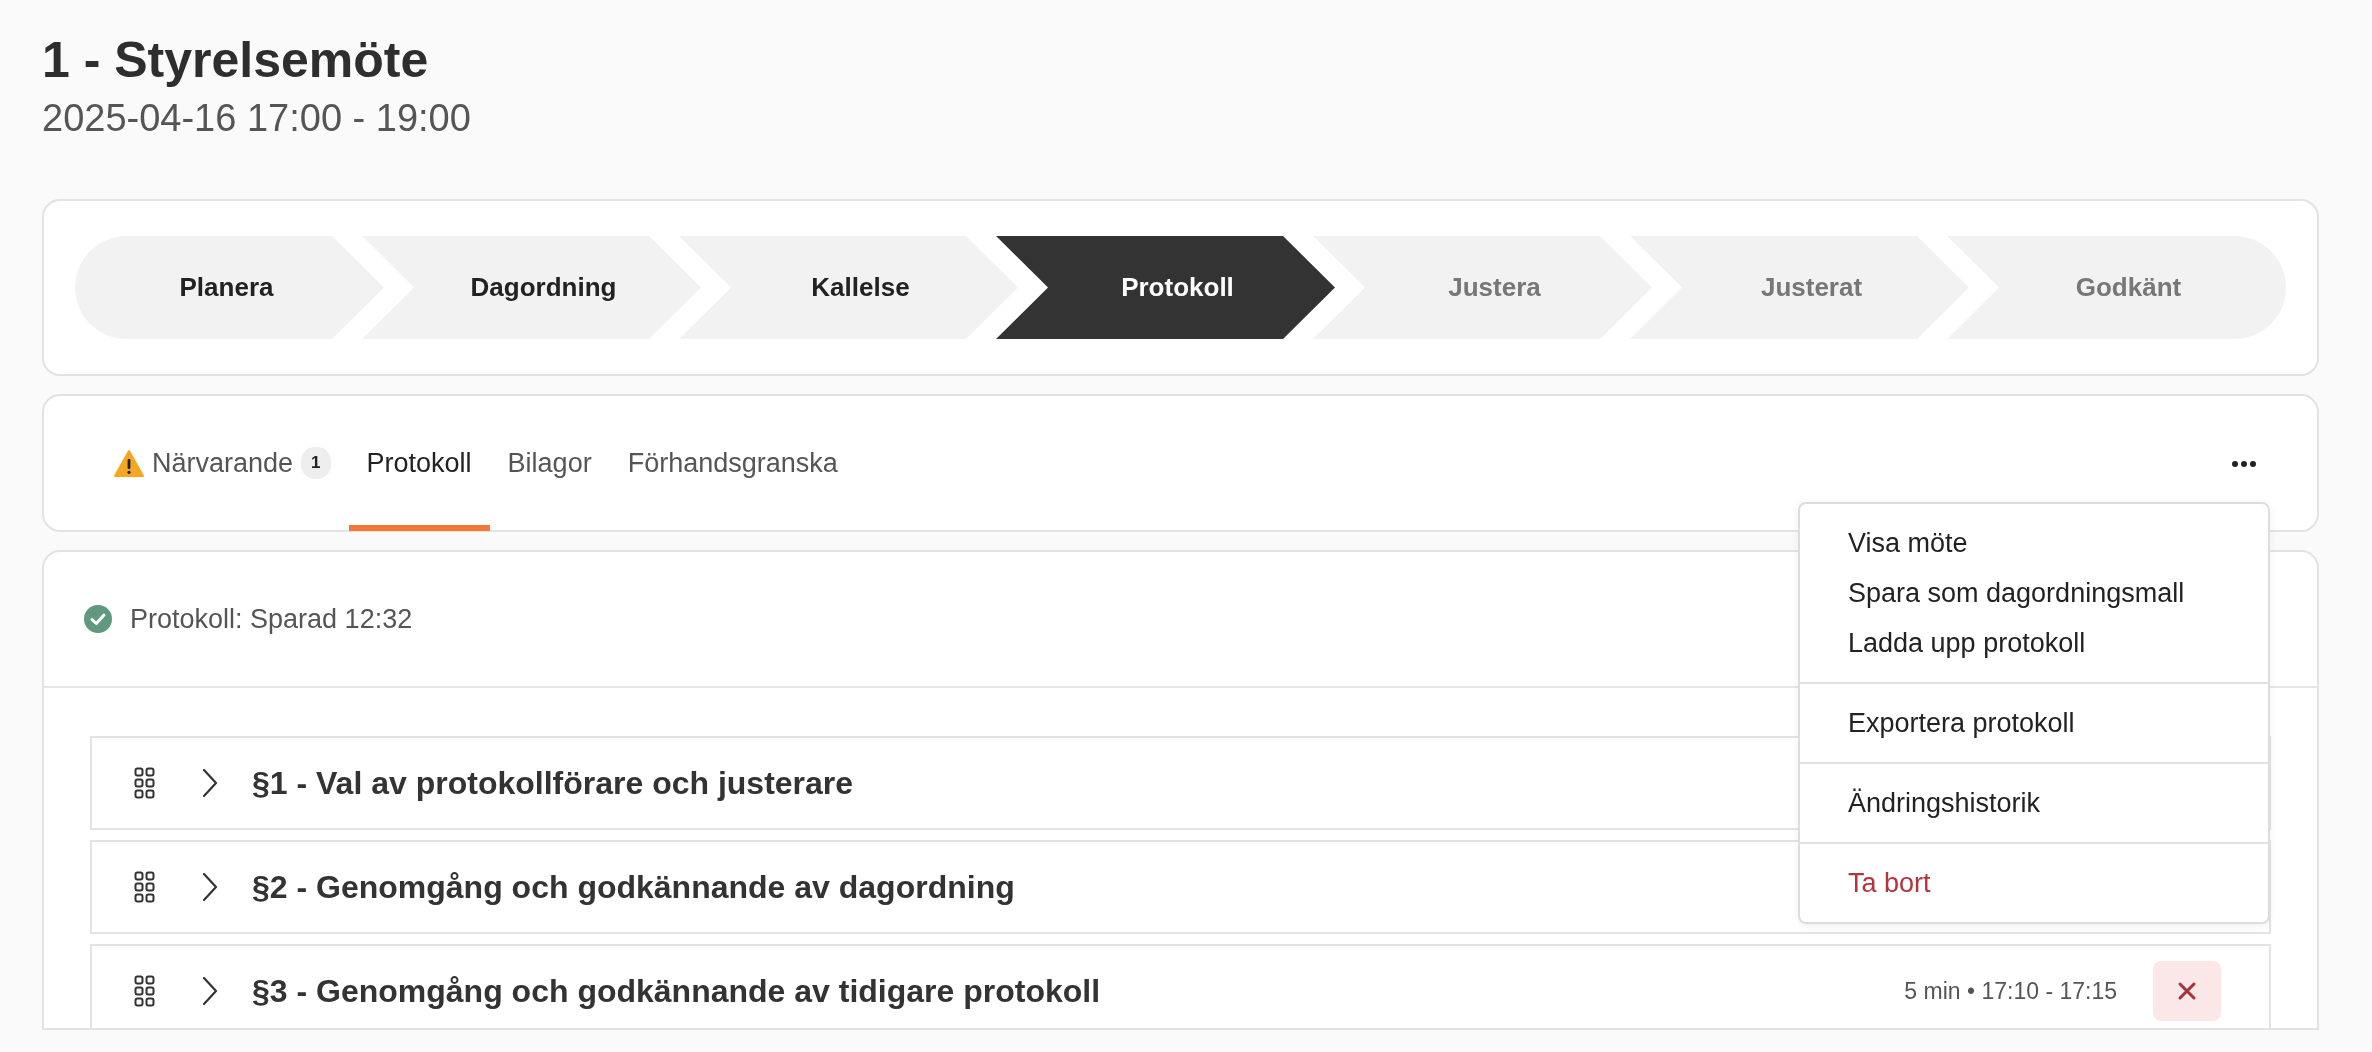  I want to click on process-step: Planera, so click(229, 287).